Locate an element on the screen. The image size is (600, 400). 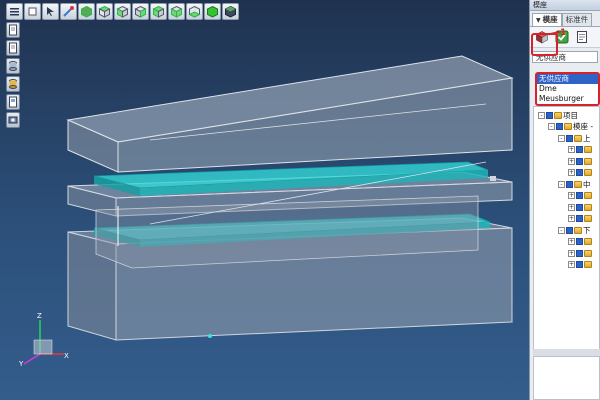
camera-button is located at coordinates (13, 120).